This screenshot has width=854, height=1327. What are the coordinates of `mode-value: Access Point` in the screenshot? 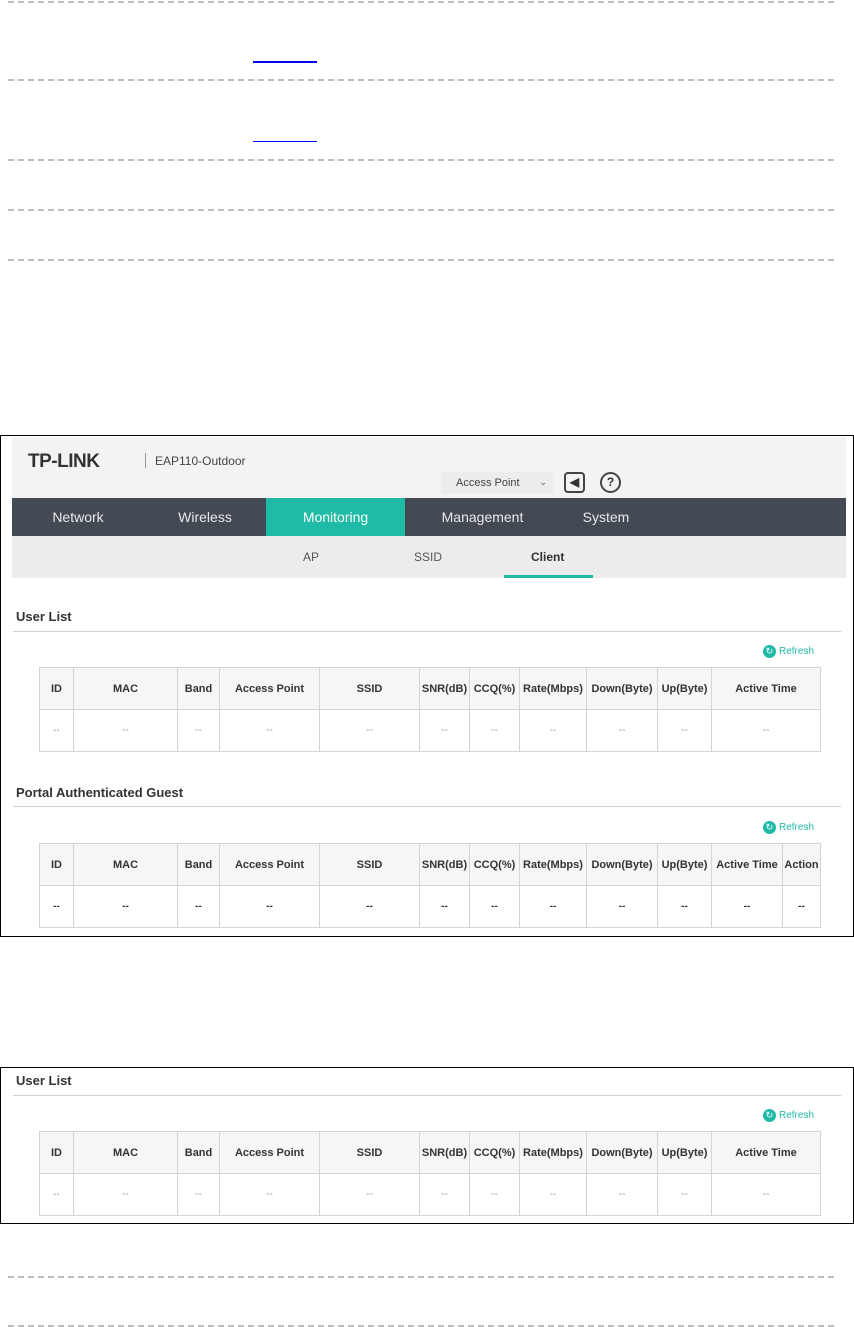 It's located at (488, 483).